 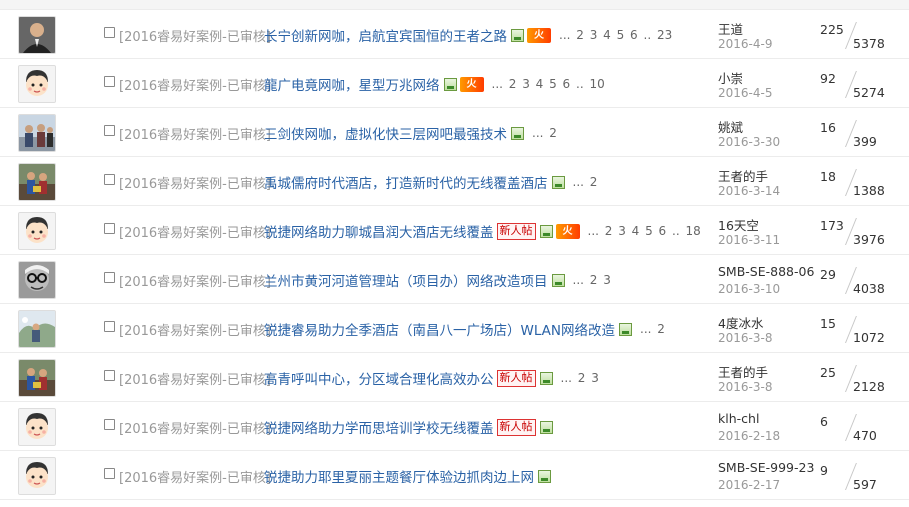 I want to click on view-count: 1072, so click(x=869, y=337).